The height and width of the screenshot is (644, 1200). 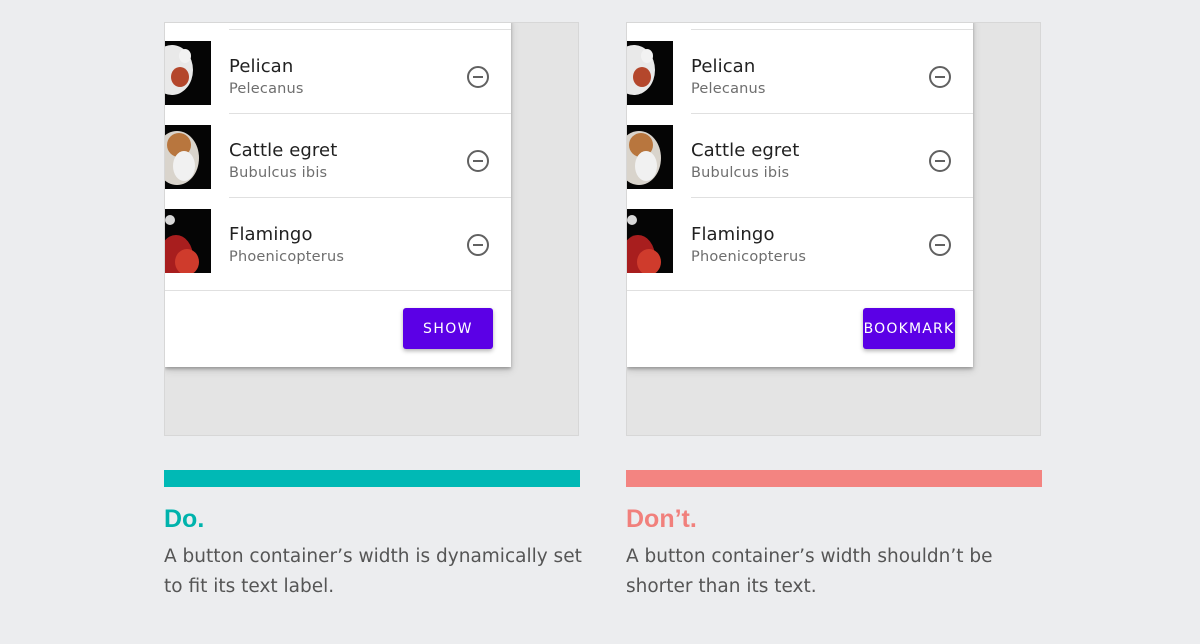 I want to click on bookmark-button: BOOKMARK, so click(x=909, y=328).